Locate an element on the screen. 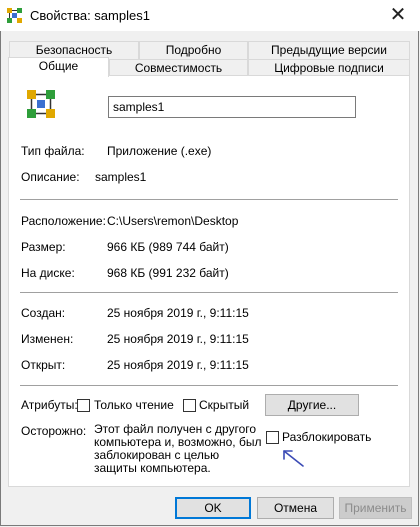 This screenshot has width=420, height=527. created-value: 25 ноября 2019 г., 9:11:15 is located at coordinates (178, 313).